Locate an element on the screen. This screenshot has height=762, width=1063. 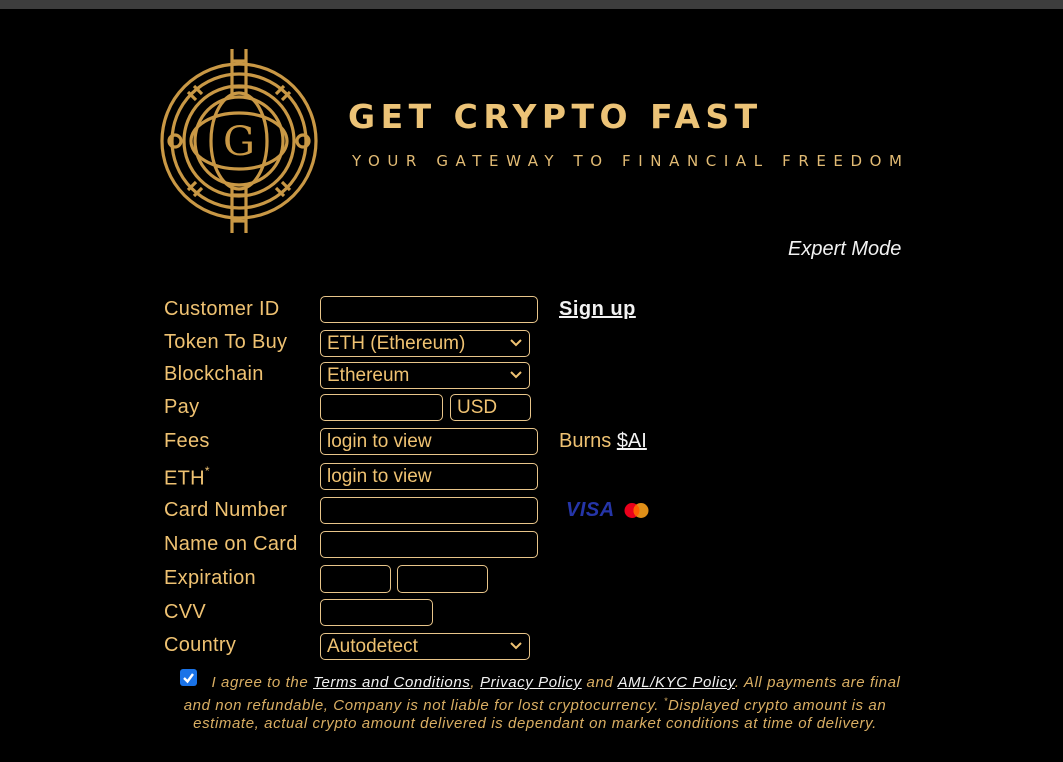
terms-link: Terms and Conditions is located at coordinates (391, 682).